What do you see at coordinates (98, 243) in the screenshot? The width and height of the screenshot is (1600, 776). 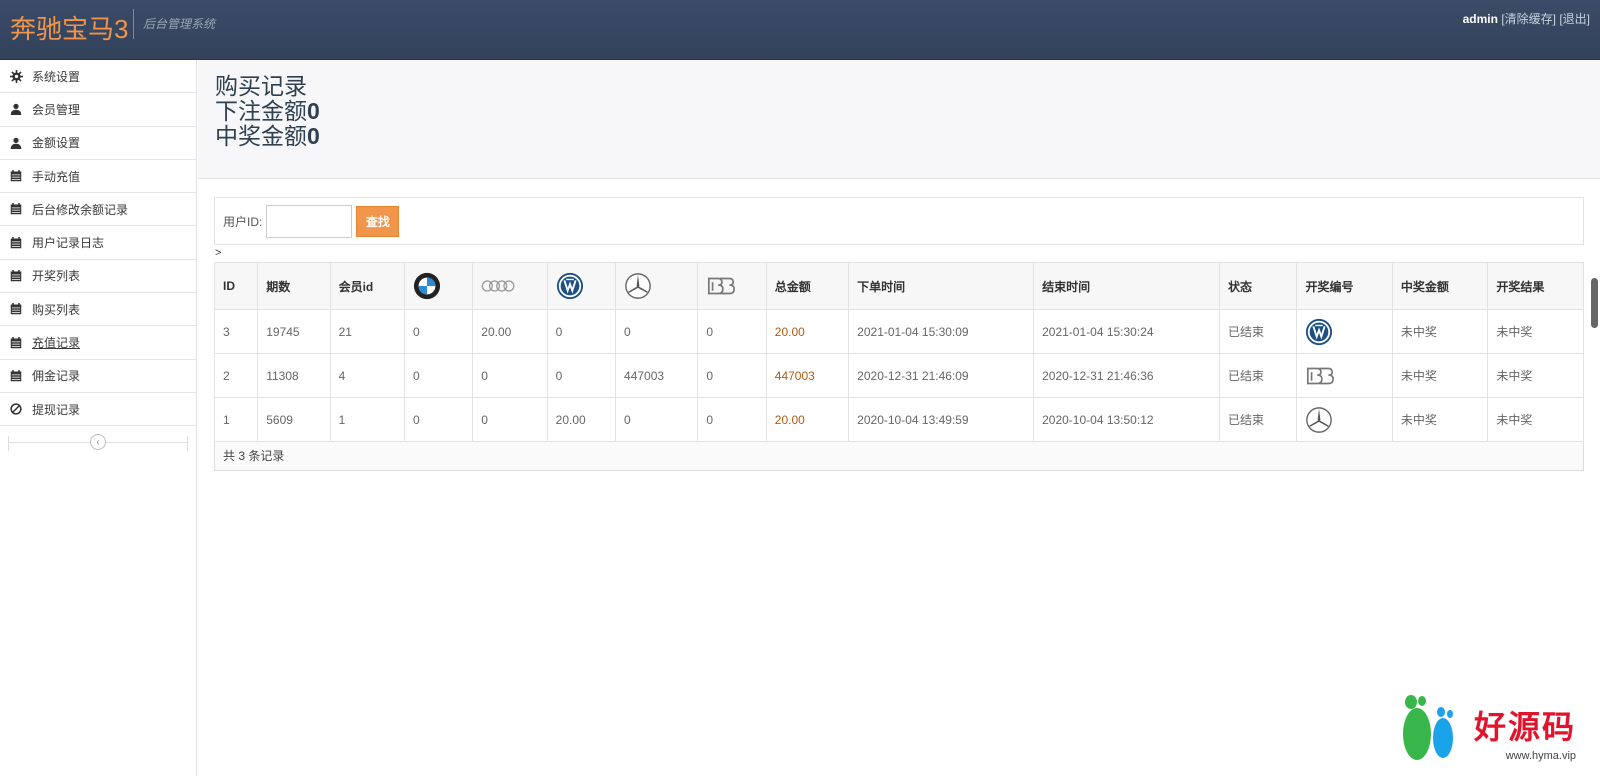 I see `sidebar-item-5: 用户记录日志` at bounding box center [98, 243].